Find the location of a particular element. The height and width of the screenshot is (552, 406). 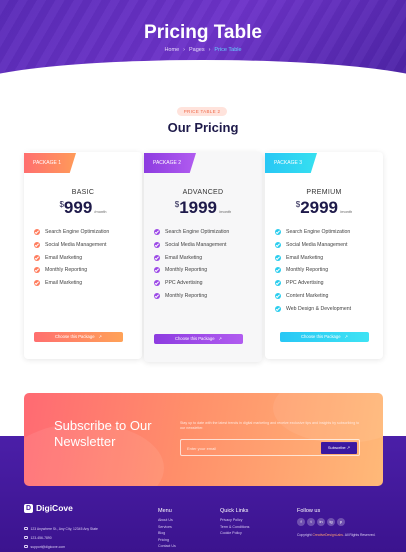

subscribe-button: Subscribe ↗ is located at coordinates (339, 448).